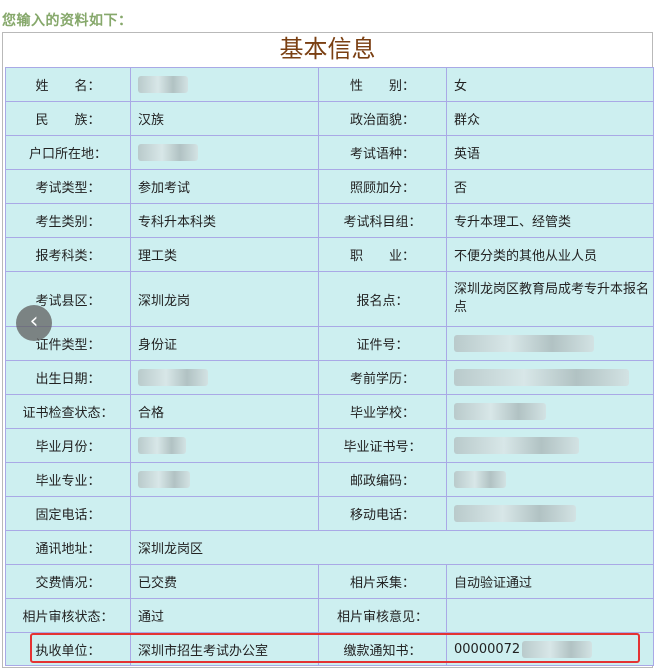 The image size is (659, 670). I want to click on table-row: 考试县区： 深圳龙岗 报名点： 深圳龙岗区教育局成考专升本报名点, so click(329, 299).